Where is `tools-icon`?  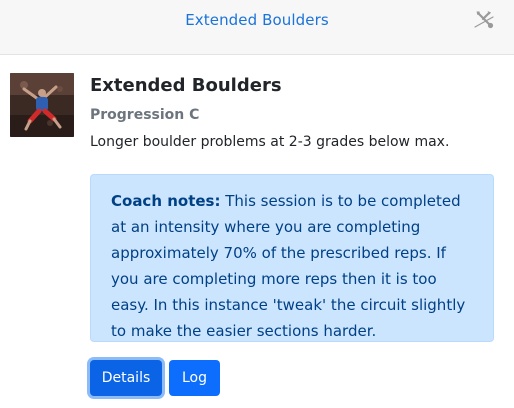 tools-icon is located at coordinates (484, 20).